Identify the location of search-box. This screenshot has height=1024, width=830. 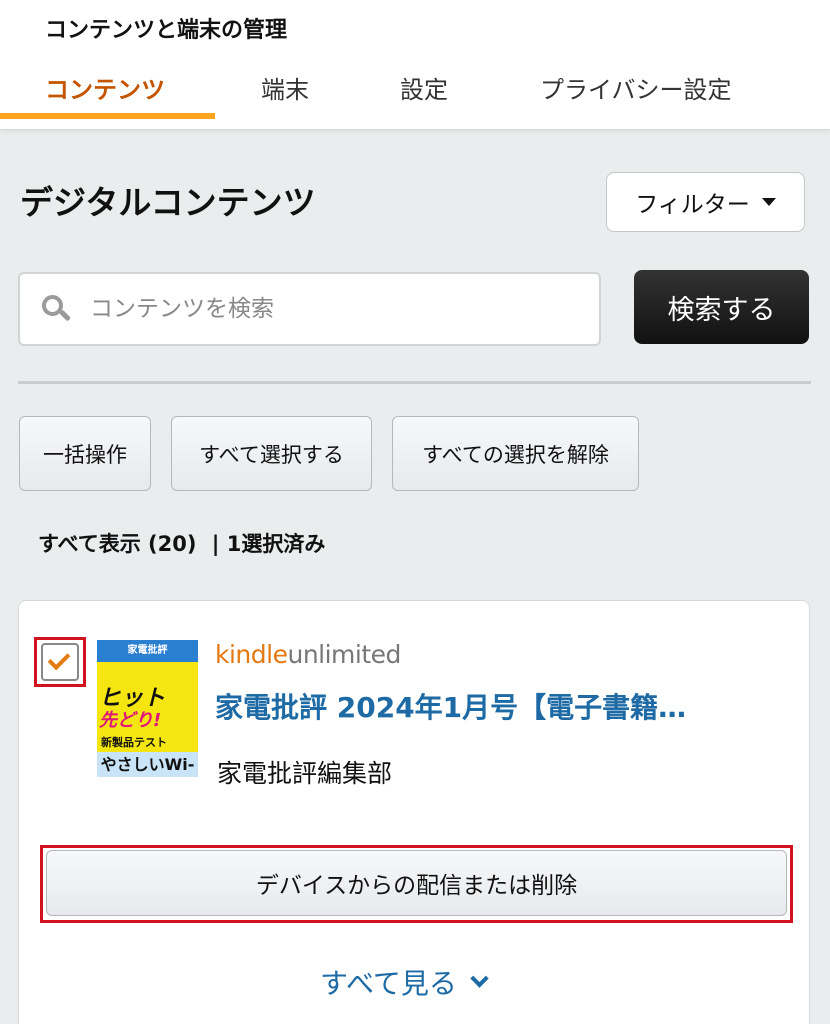
(309, 309).